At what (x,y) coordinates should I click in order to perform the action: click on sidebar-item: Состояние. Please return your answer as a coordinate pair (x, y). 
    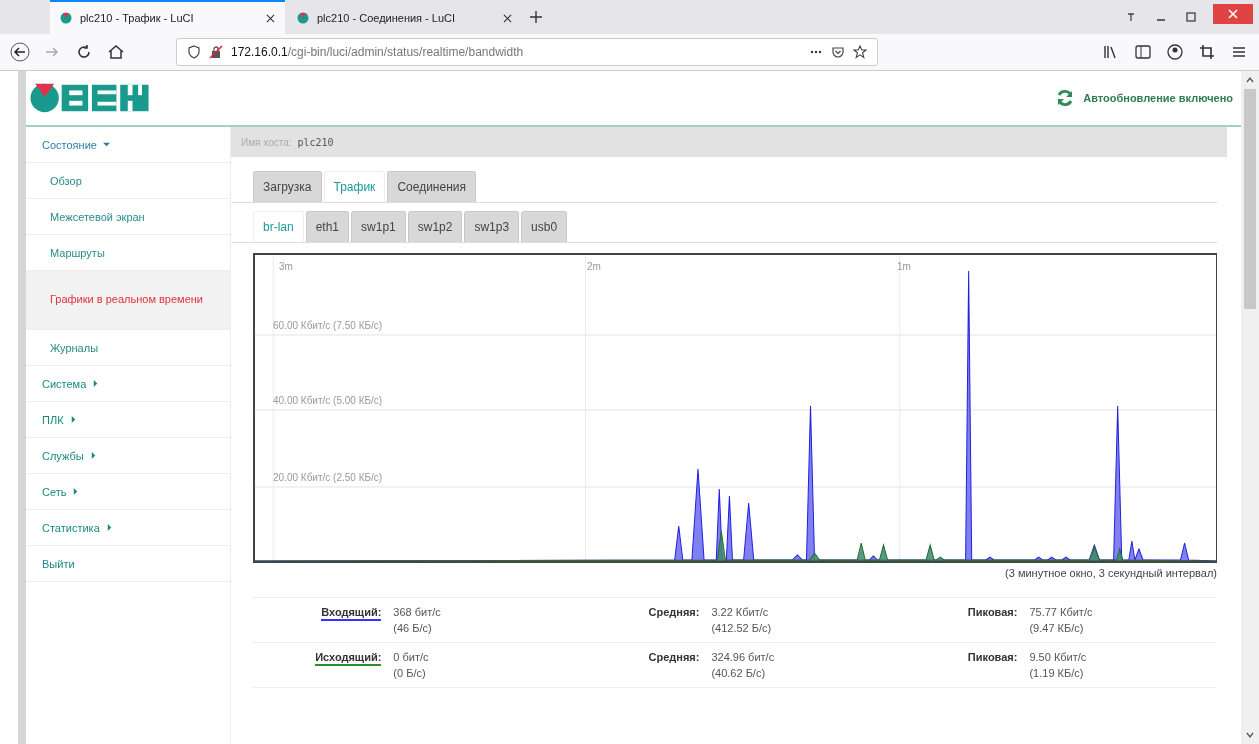
    Looking at the image, I should click on (128, 145).